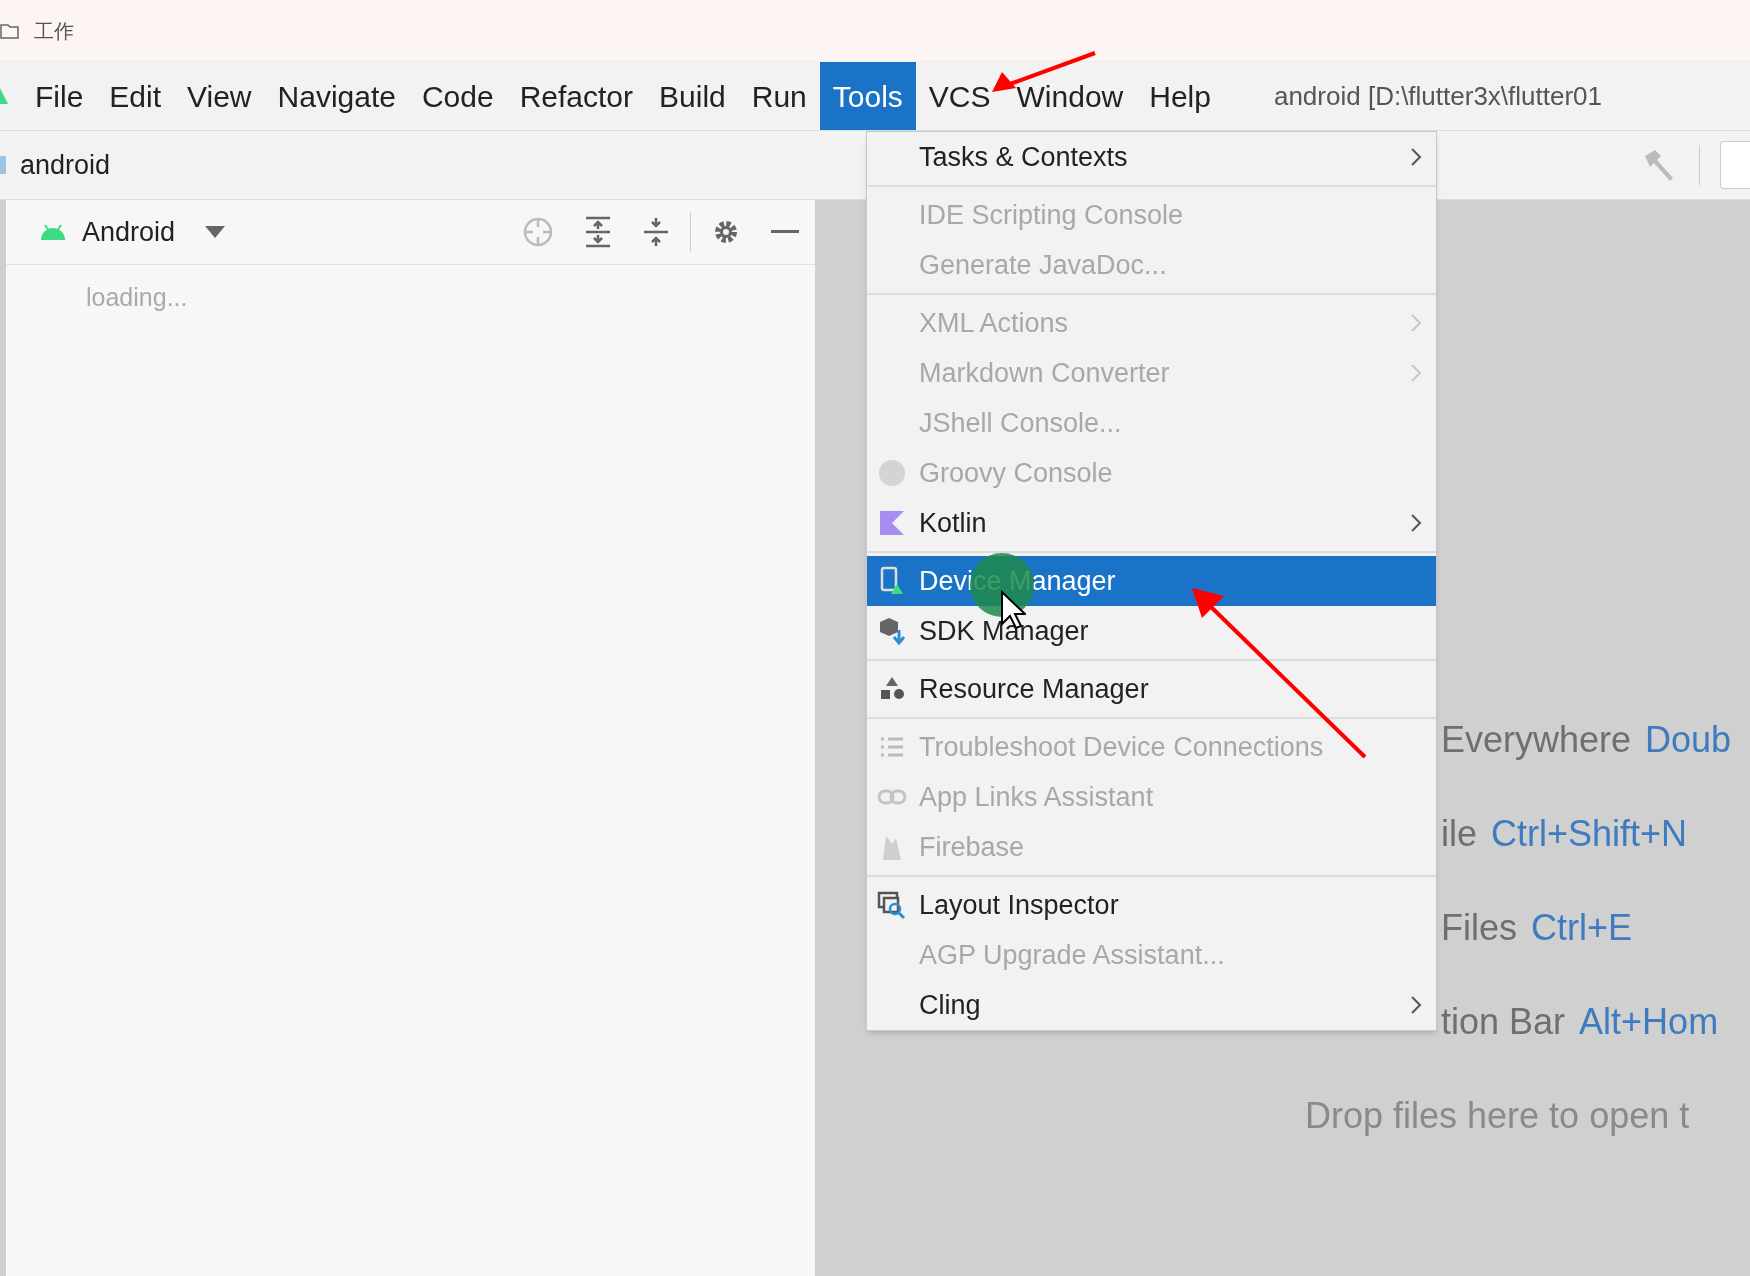 This screenshot has width=1750, height=1276. Describe the element at coordinates (1589, 834) in the screenshot. I see `shortcut-text: Ctrl+Shift+N` at that location.